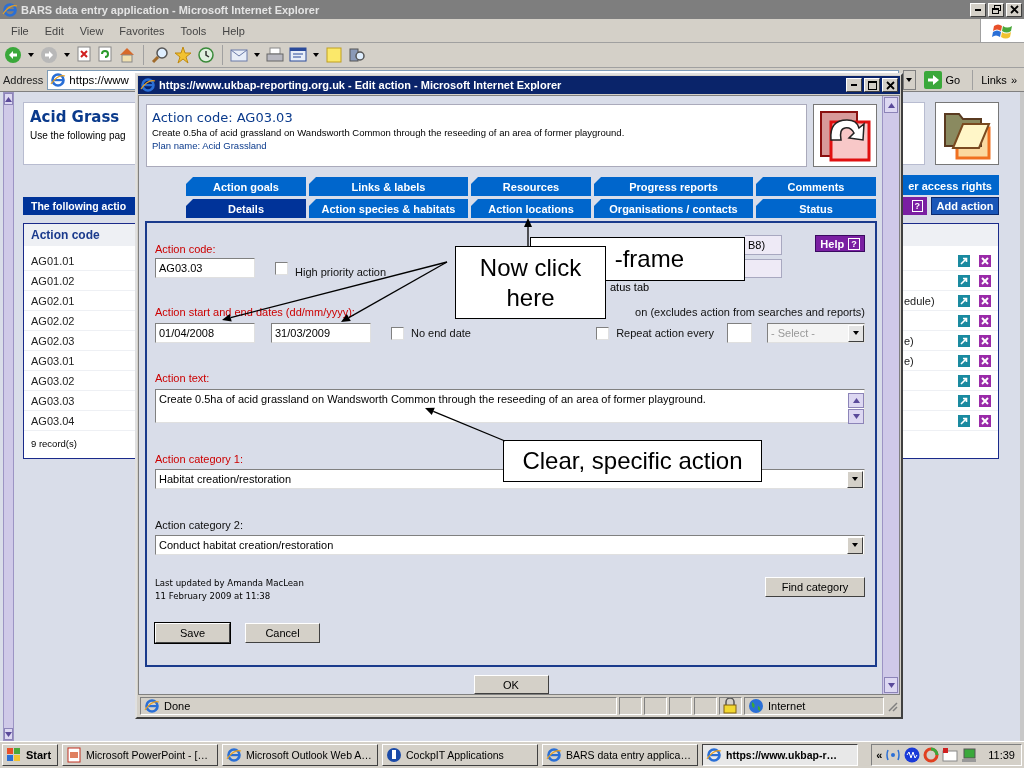  Describe the element at coordinates (246, 208) in the screenshot. I see `tab: Details` at that location.